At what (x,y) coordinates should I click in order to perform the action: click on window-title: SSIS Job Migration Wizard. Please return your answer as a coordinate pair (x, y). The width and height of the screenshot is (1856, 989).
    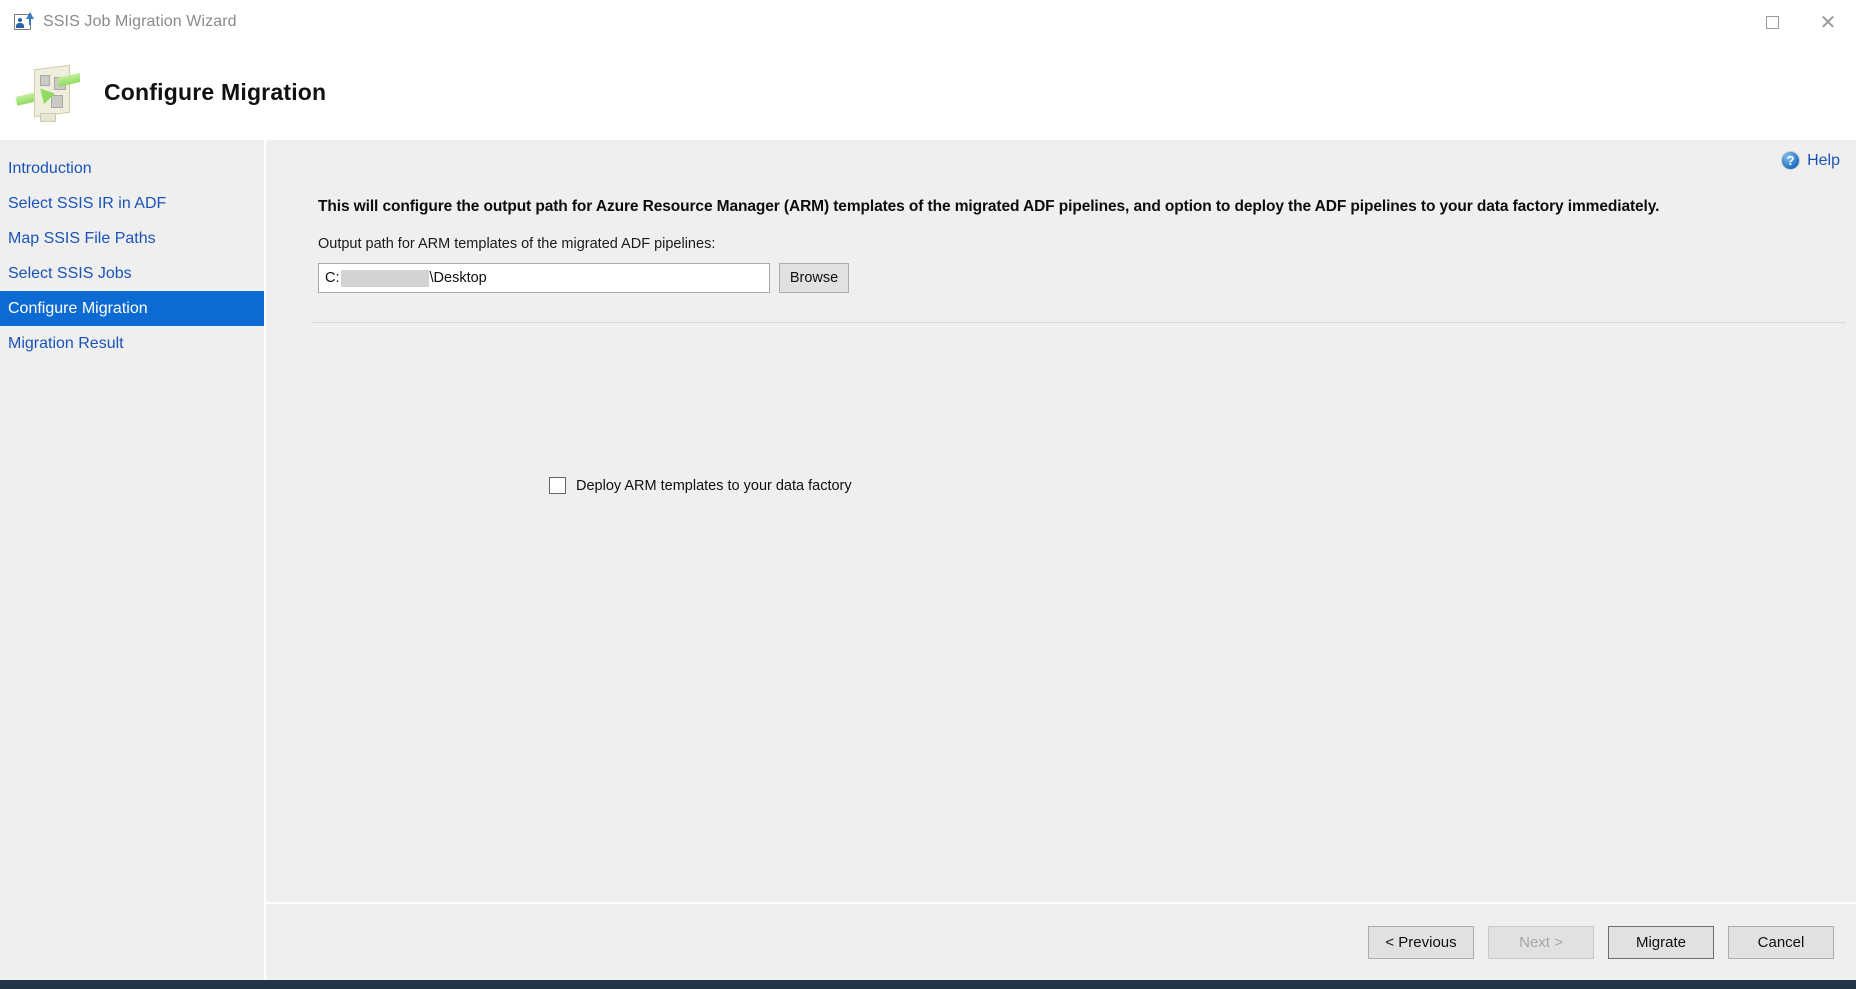
    Looking at the image, I should click on (140, 21).